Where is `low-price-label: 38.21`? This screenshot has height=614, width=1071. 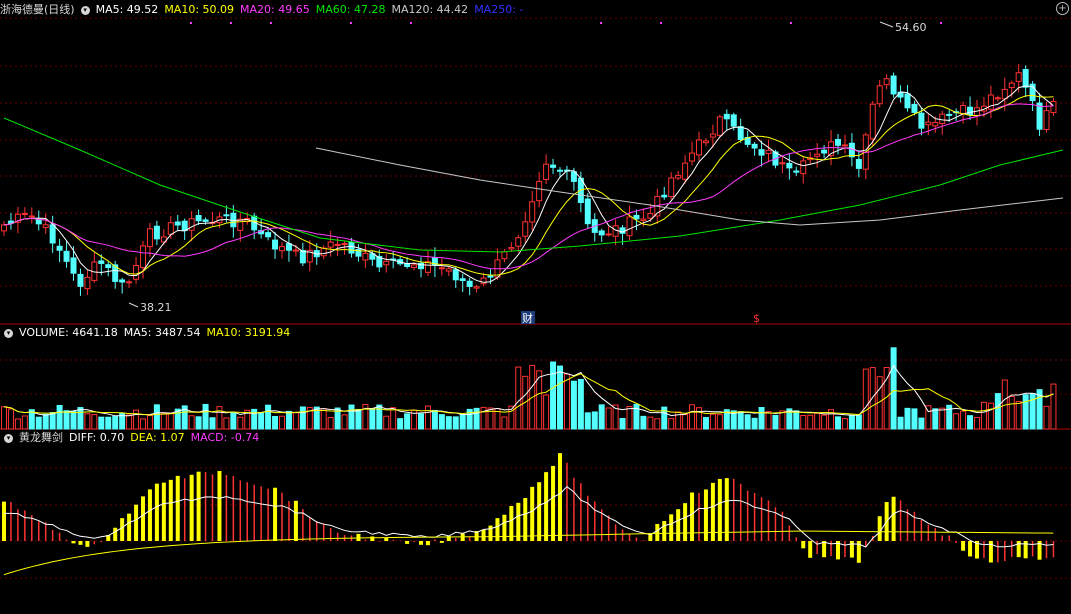
low-price-label: 38.21 is located at coordinates (156, 307).